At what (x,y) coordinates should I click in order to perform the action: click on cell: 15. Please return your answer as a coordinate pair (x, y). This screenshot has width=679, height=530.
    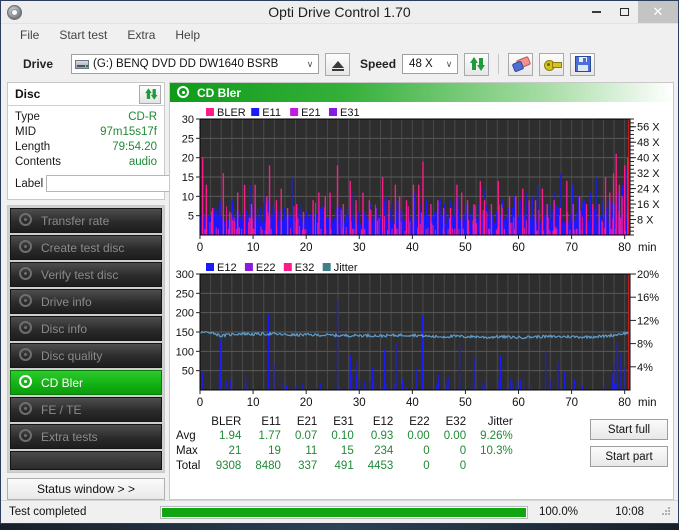
    Looking at the image, I should click on (347, 451).